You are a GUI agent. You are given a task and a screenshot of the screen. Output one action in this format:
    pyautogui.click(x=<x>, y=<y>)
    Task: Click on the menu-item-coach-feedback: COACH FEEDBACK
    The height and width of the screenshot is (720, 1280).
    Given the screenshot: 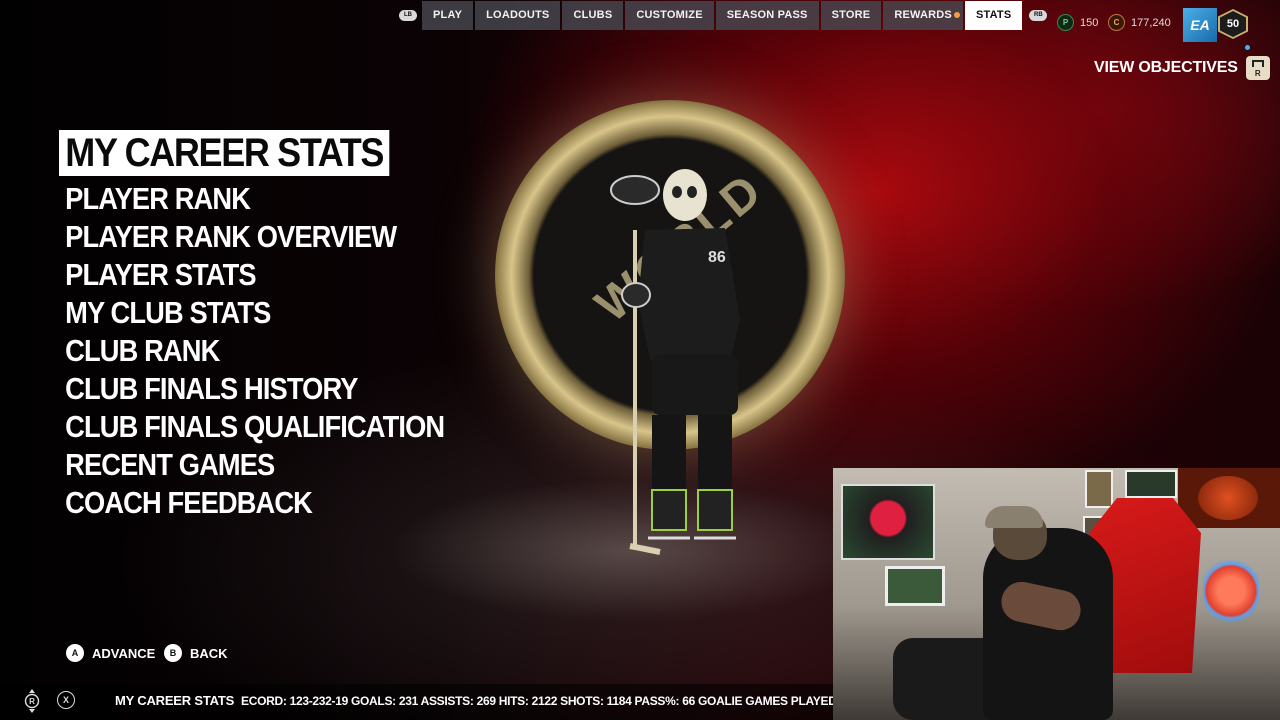 What is the action you would take?
    pyautogui.click(x=251, y=503)
    